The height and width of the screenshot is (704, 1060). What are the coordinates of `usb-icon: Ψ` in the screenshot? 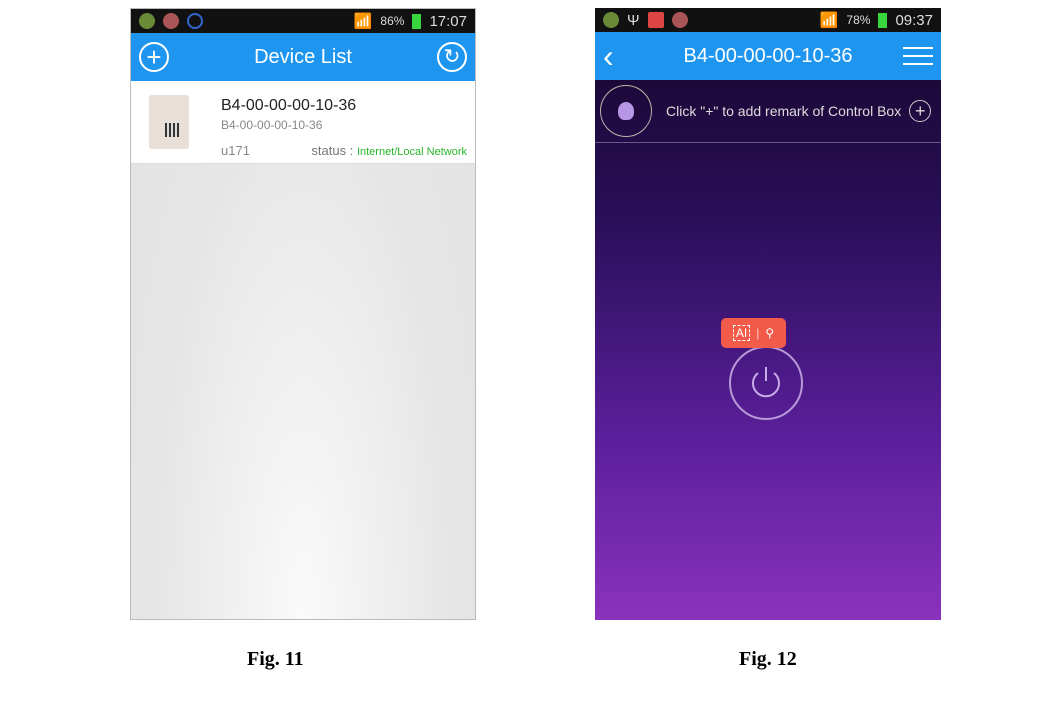 It's located at (633, 20).